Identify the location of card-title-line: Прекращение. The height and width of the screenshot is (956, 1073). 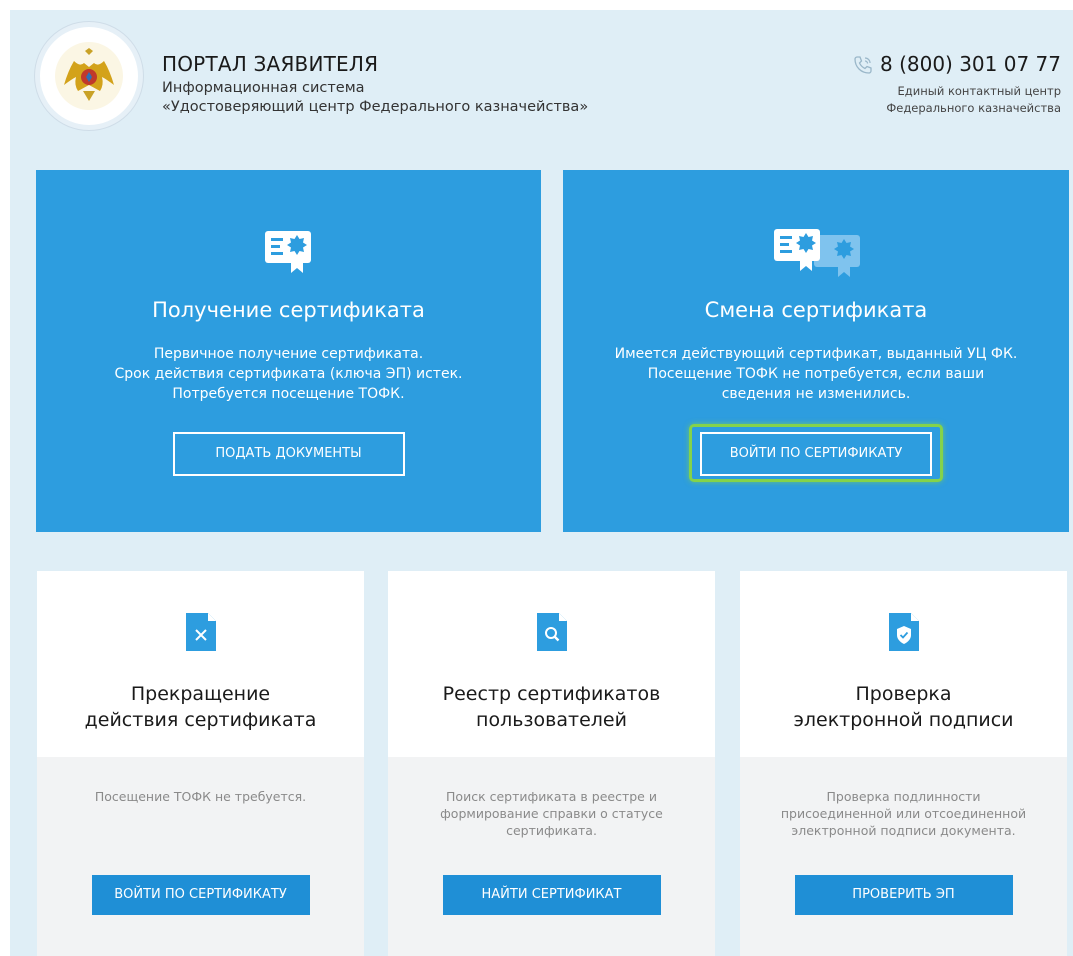
(200, 694).